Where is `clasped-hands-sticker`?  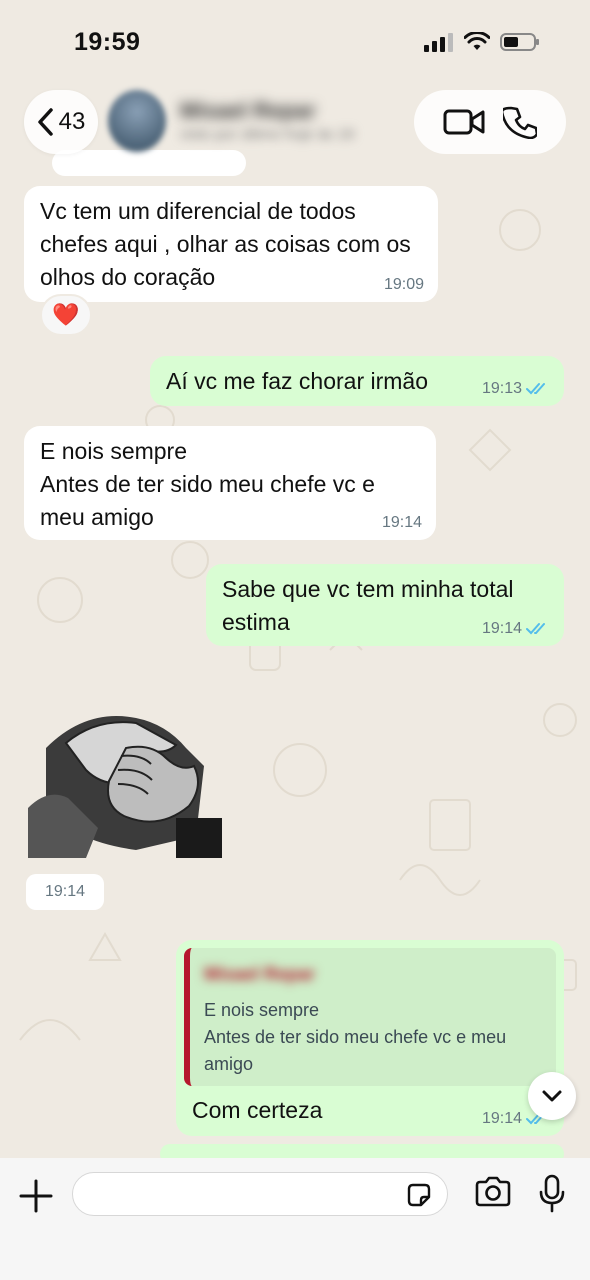 clasped-hands-sticker is located at coordinates (124, 773).